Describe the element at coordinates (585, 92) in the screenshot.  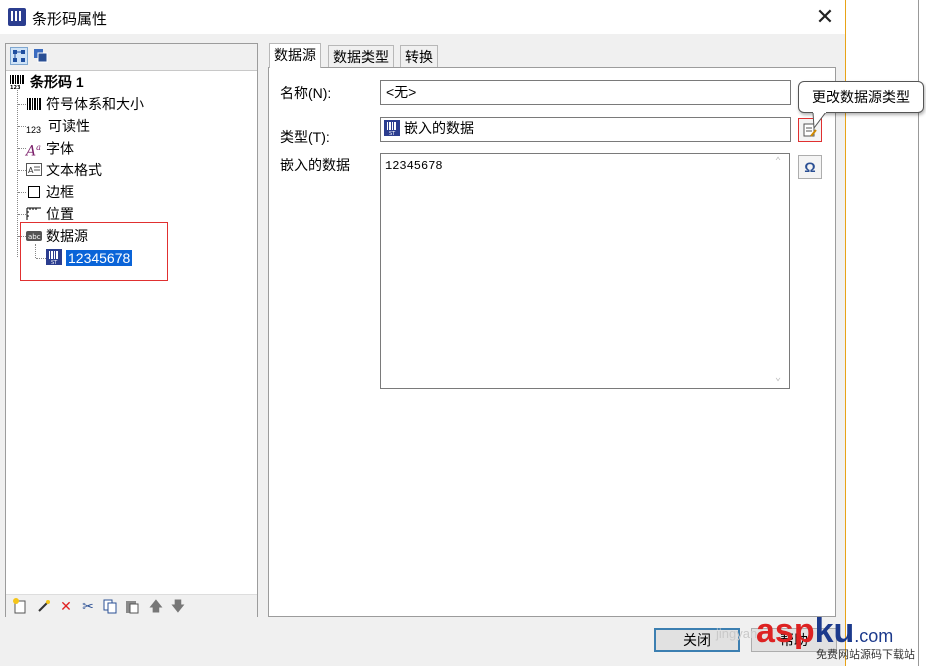
I see `name-field: <无>` at that location.